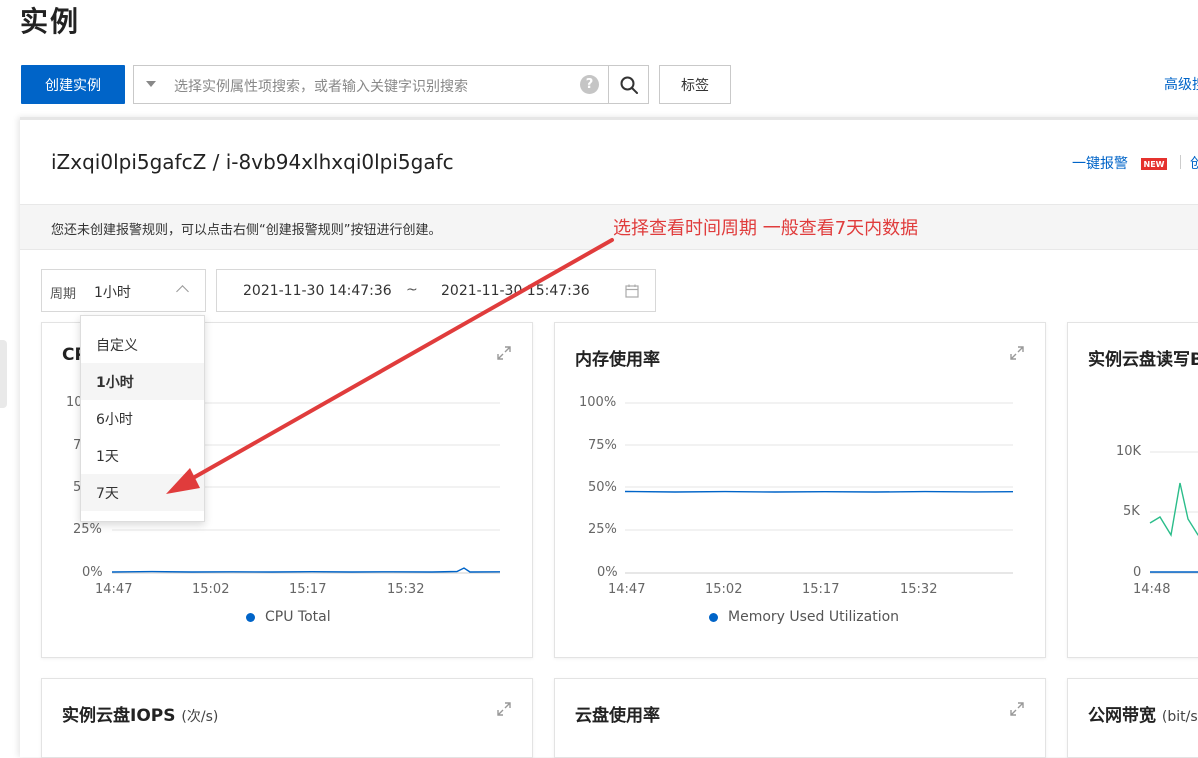 The height and width of the screenshot is (758, 1198). What do you see at coordinates (298, 617) in the screenshot?
I see `legend-label: CPU Total` at bounding box center [298, 617].